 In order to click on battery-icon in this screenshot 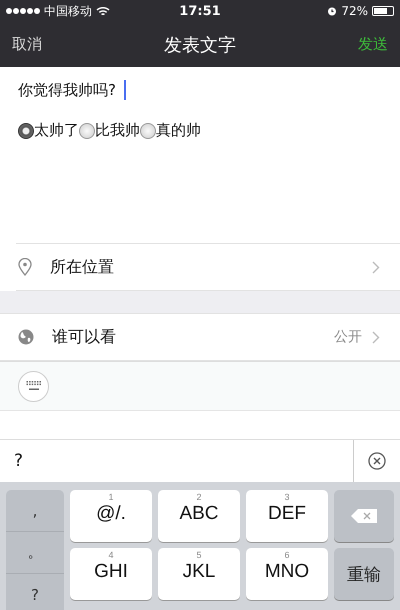, I will do `click(383, 11)`.